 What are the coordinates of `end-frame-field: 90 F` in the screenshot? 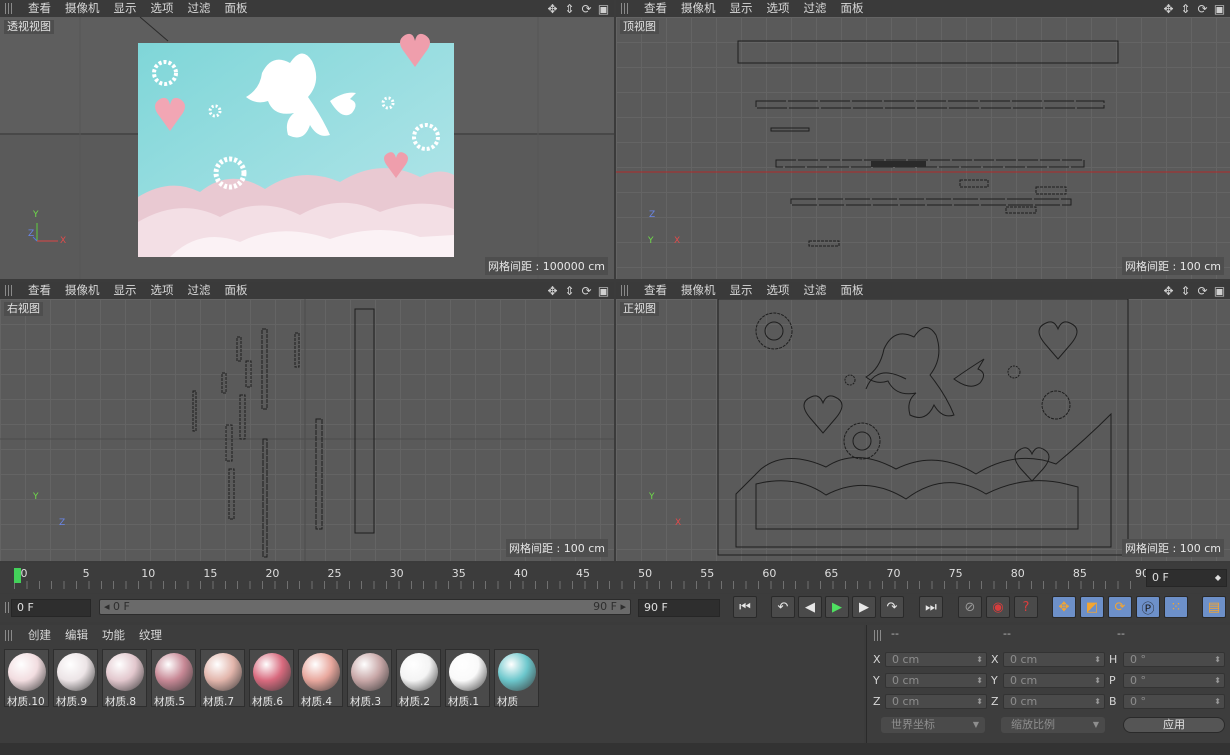 It's located at (679, 608).